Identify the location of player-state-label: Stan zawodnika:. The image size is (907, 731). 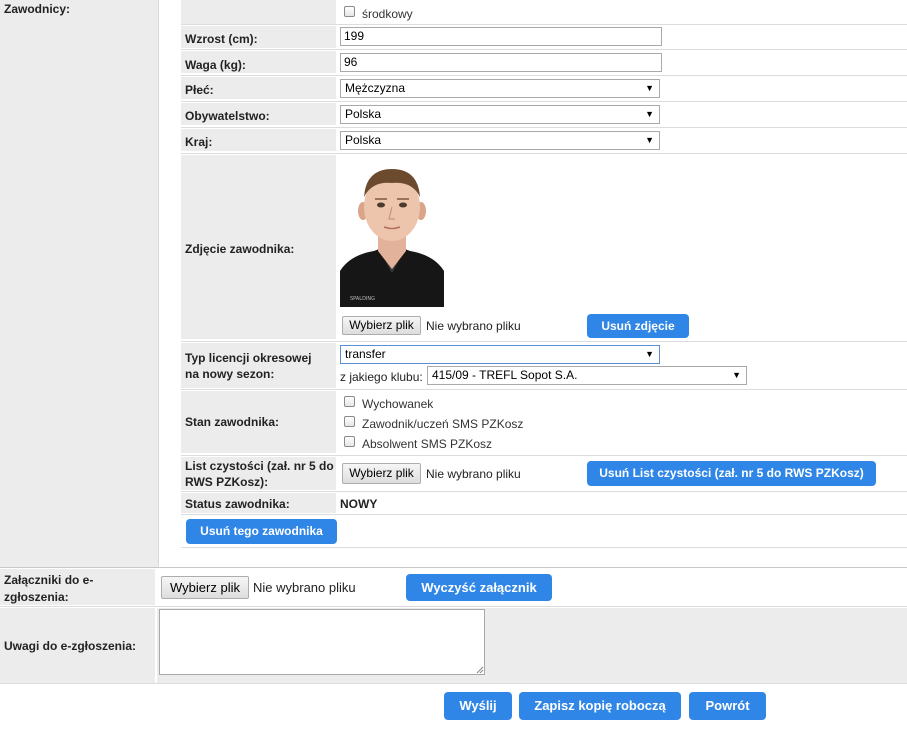
(232, 422).